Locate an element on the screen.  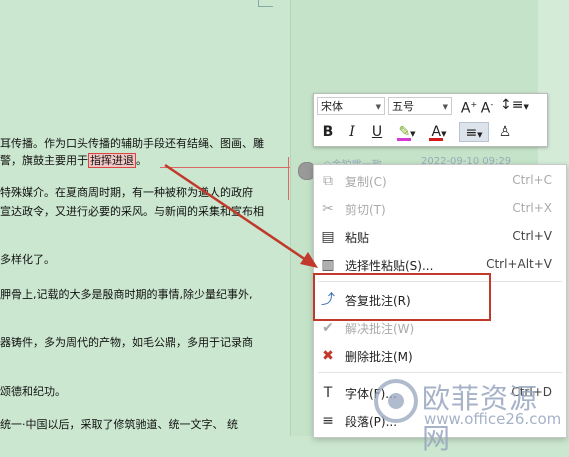
watermark: 欧菲资源网 www.office26.com is located at coordinates (467, 415).